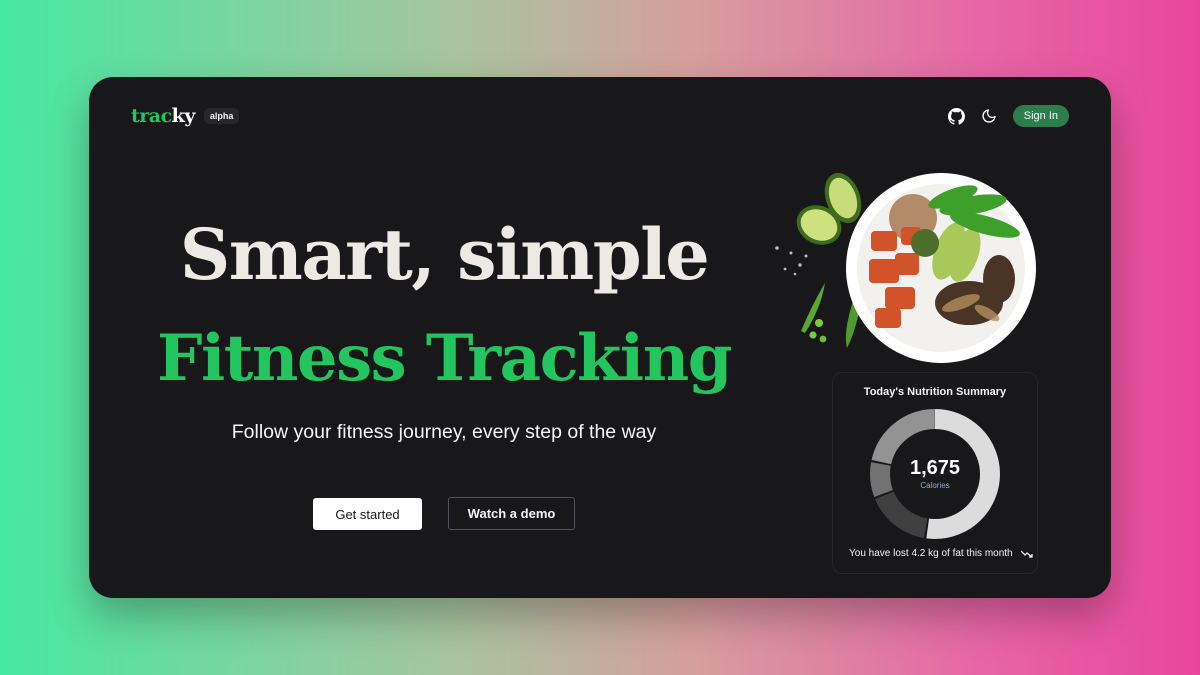 Image resolution: width=1200 pixels, height=675 pixels. I want to click on get-started-button: Get started, so click(367, 514).